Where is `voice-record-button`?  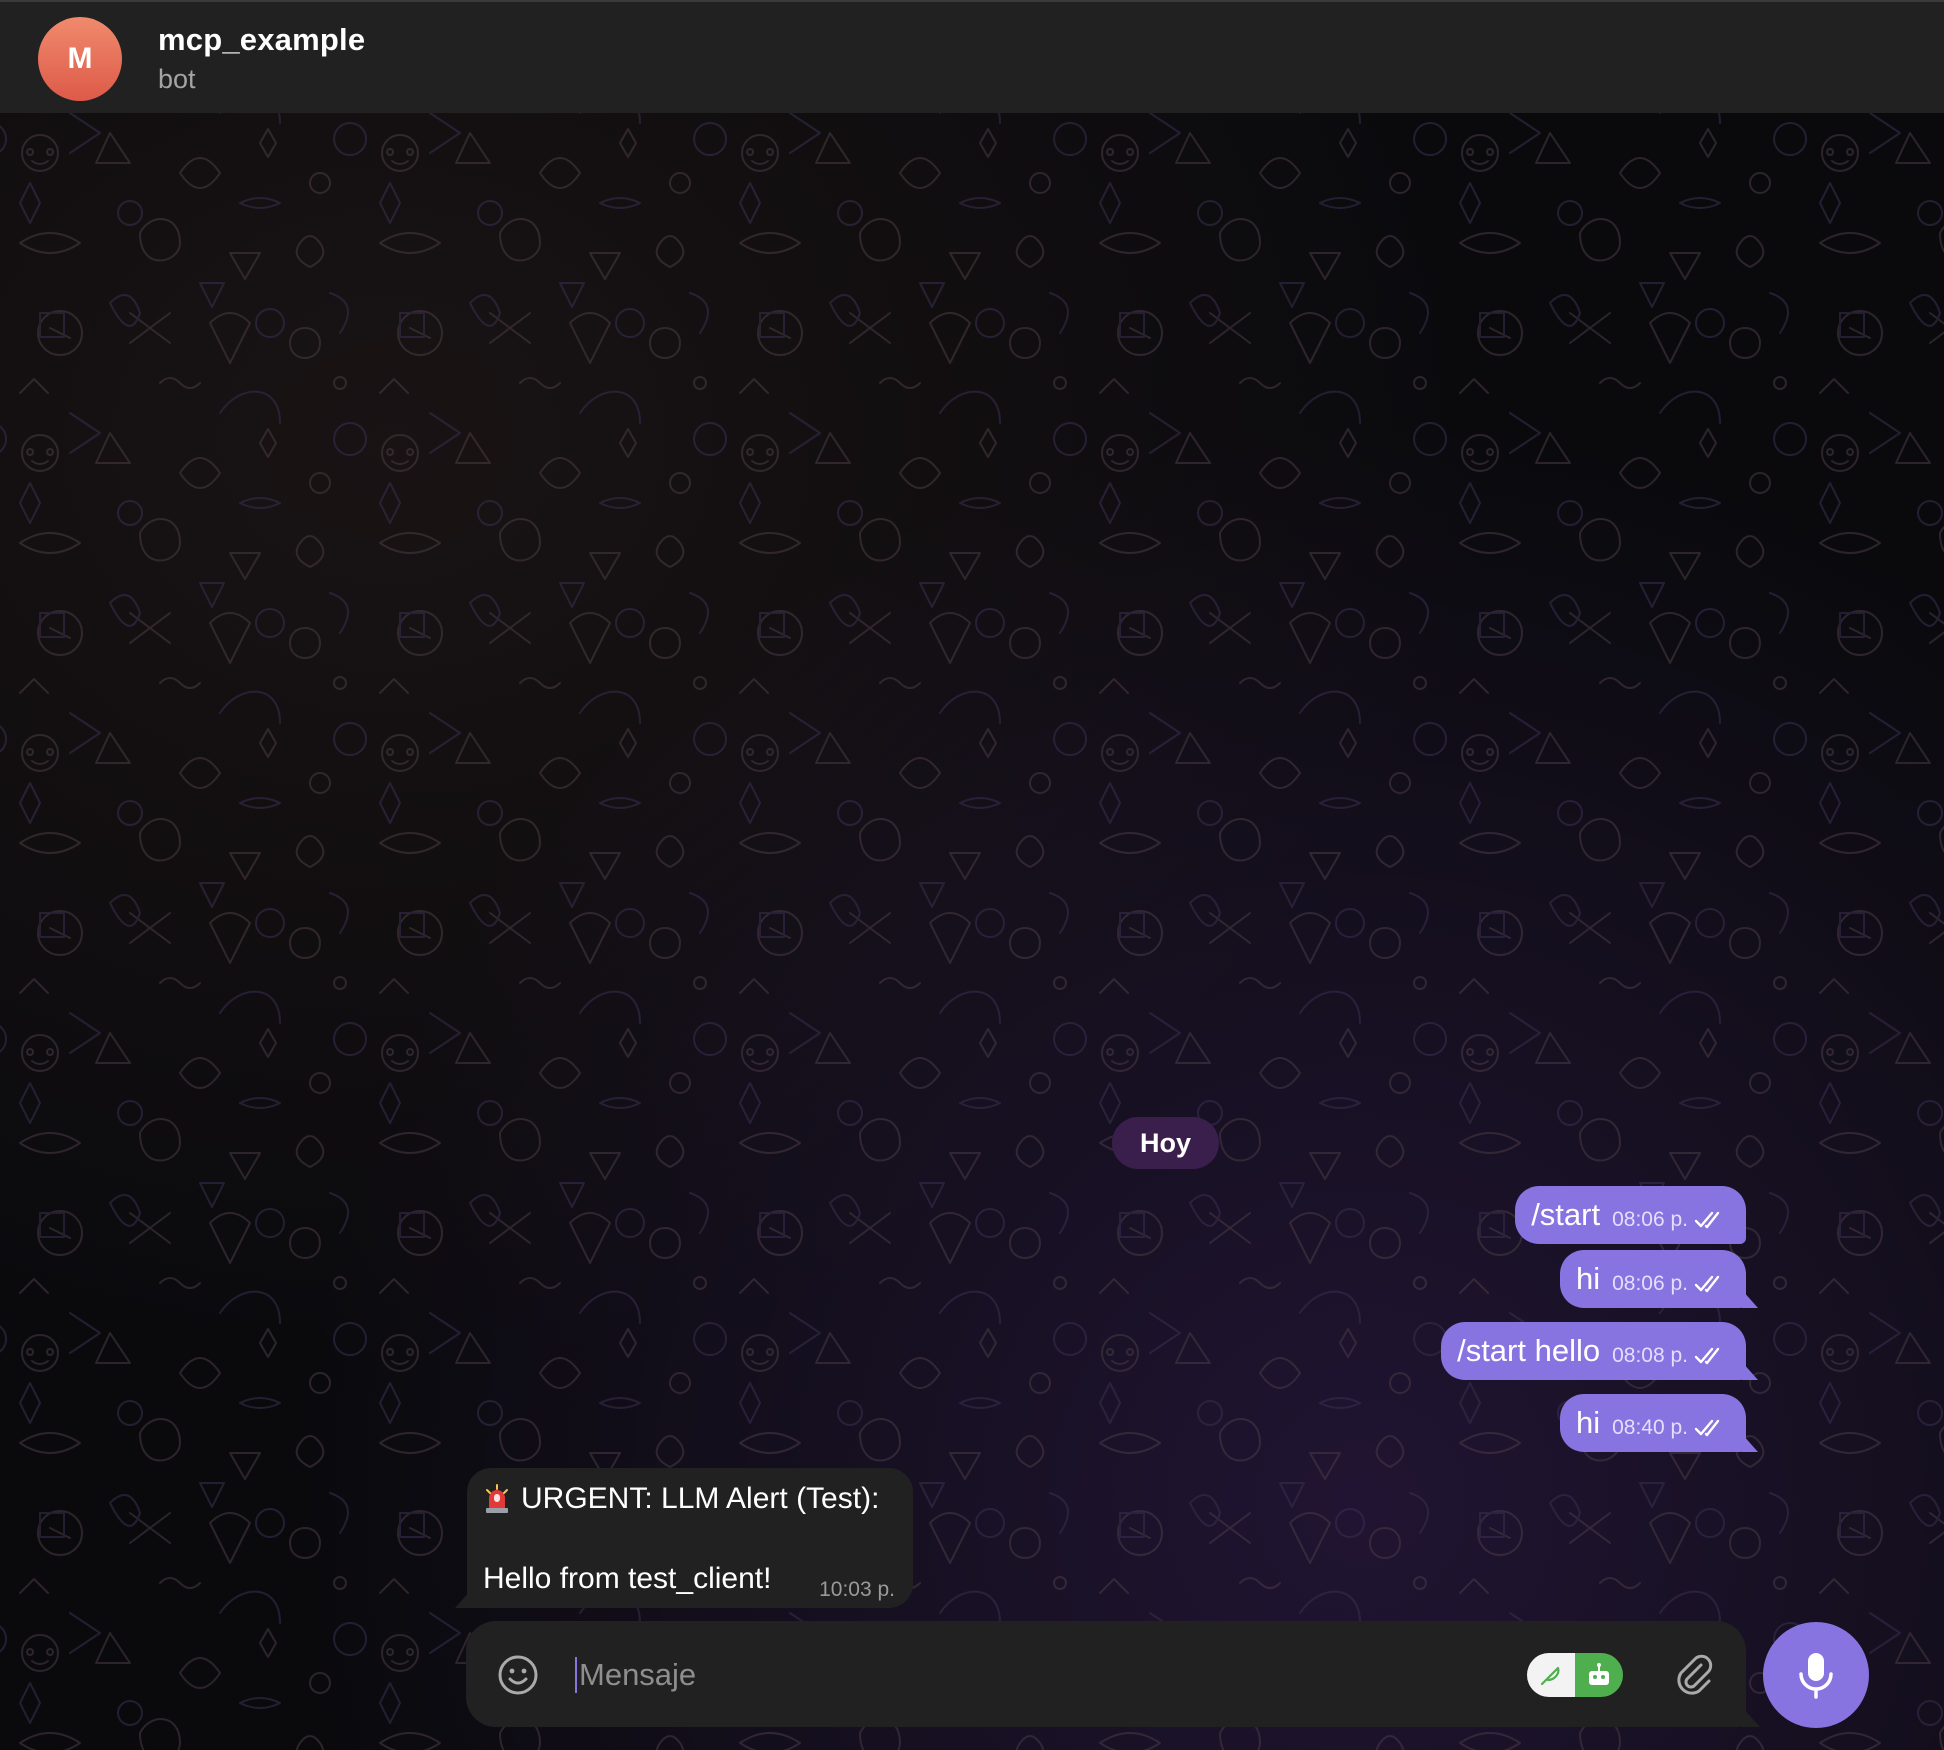 voice-record-button is located at coordinates (1816, 1675).